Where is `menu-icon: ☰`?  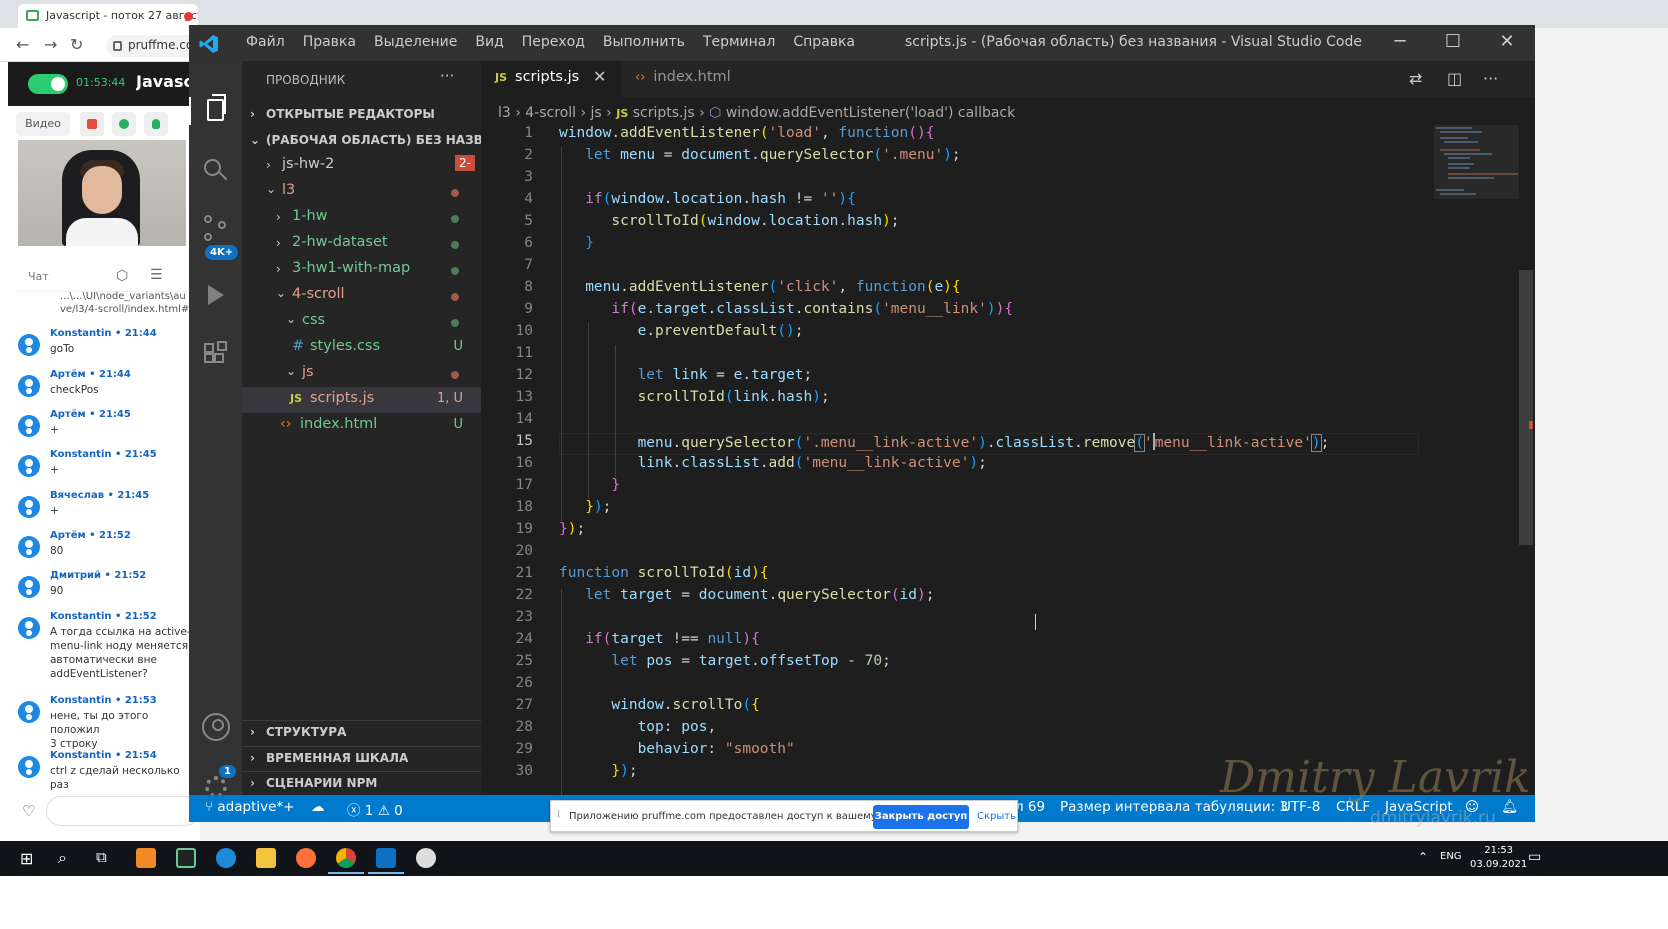 menu-icon: ☰ is located at coordinates (156, 275).